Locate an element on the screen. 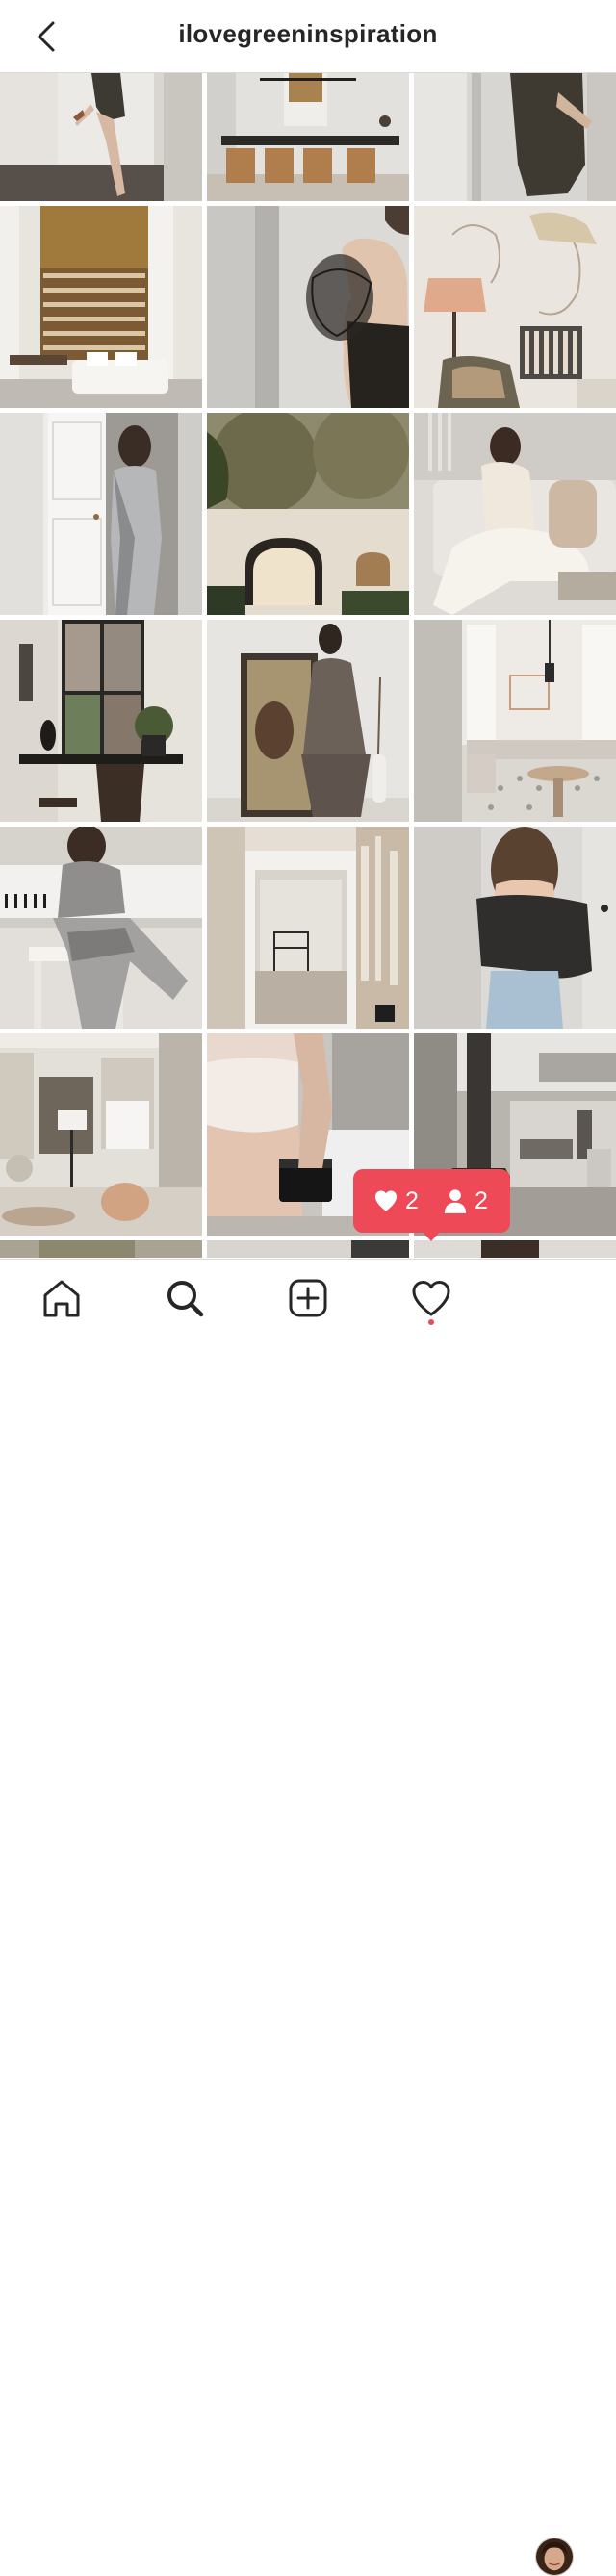 This screenshot has height=2576, width=616. notification-pointer is located at coordinates (431, 1236).